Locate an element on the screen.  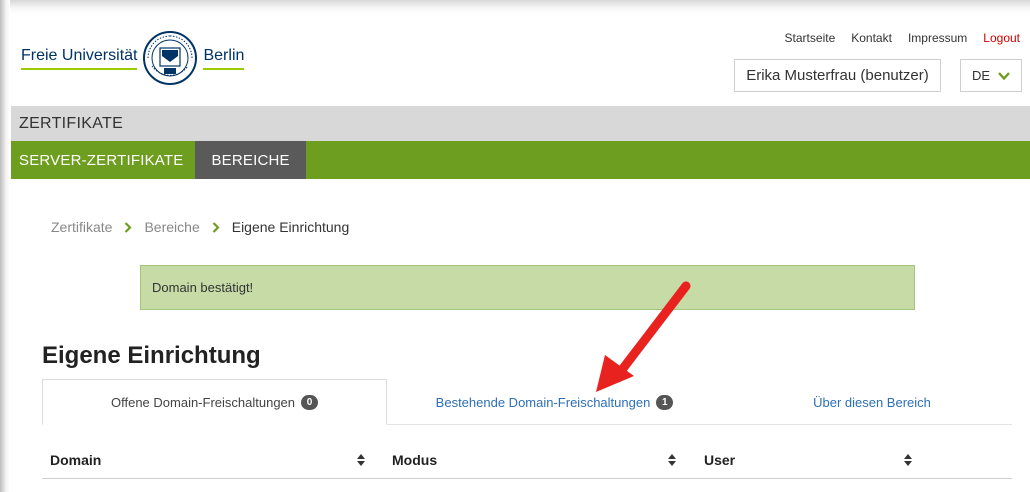
nav-link-kontakt: Kontakt is located at coordinates (871, 38).